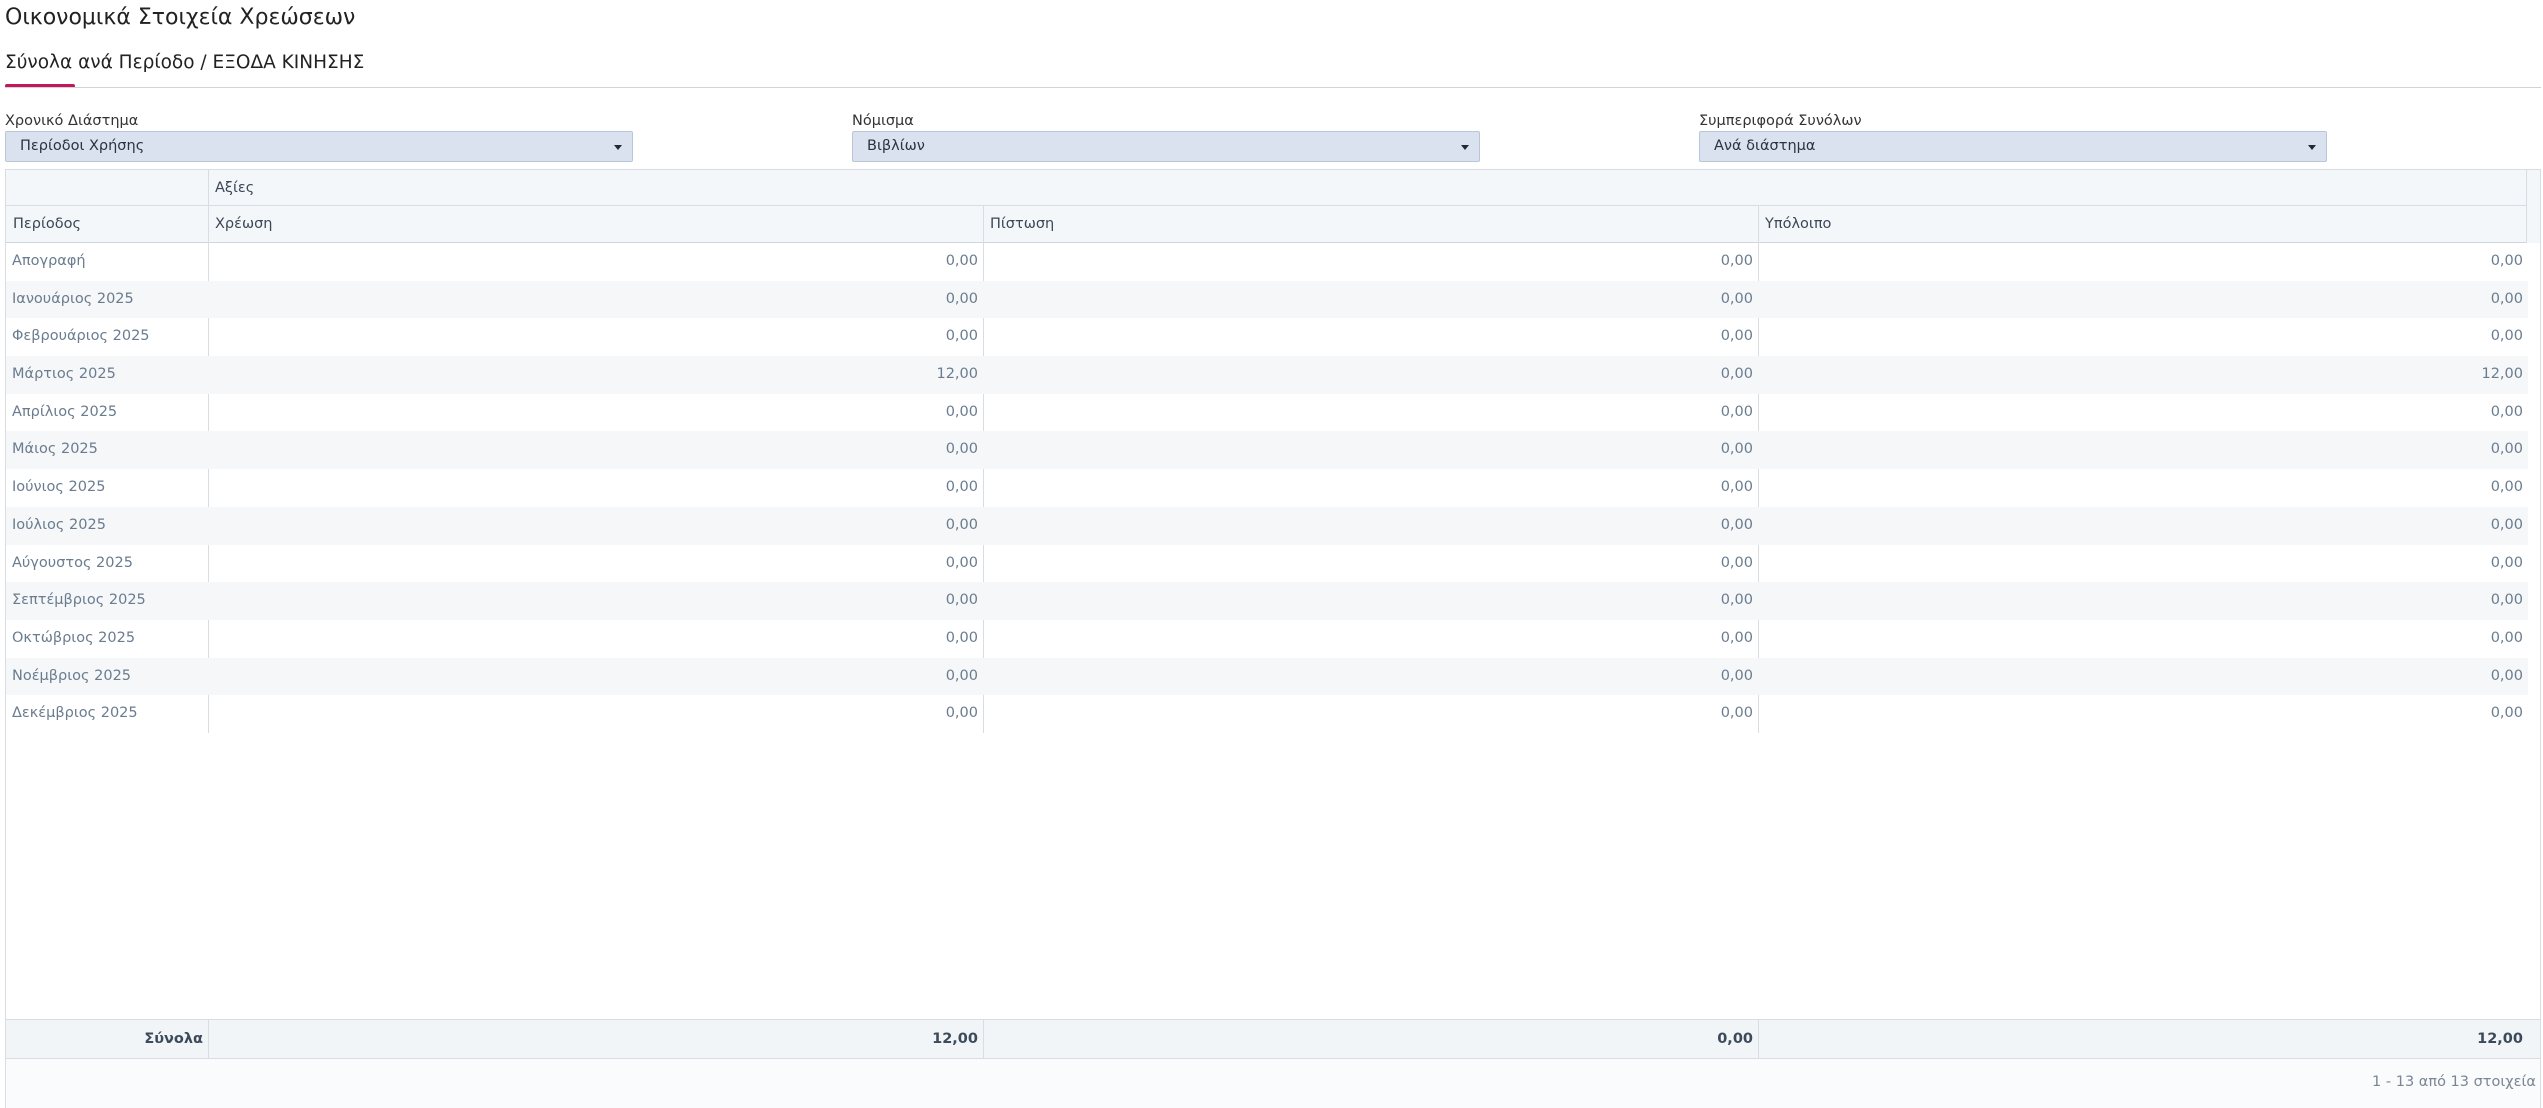 The height and width of the screenshot is (1108, 2543). What do you see at coordinates (1267, 337) in the screenshot?
I see `table-row: Φεβρουάριος 2025 0,00 0,00 0,00` at bounding box center [1267, 337].